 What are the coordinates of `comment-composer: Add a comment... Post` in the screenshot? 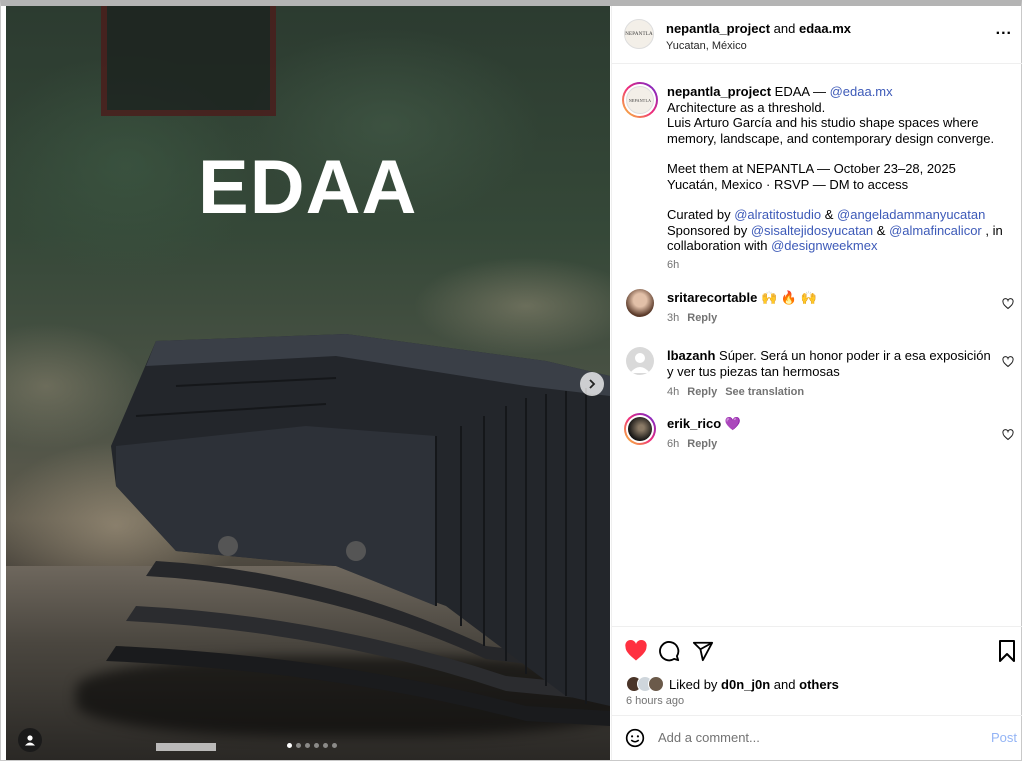 It's located at (817, 737).